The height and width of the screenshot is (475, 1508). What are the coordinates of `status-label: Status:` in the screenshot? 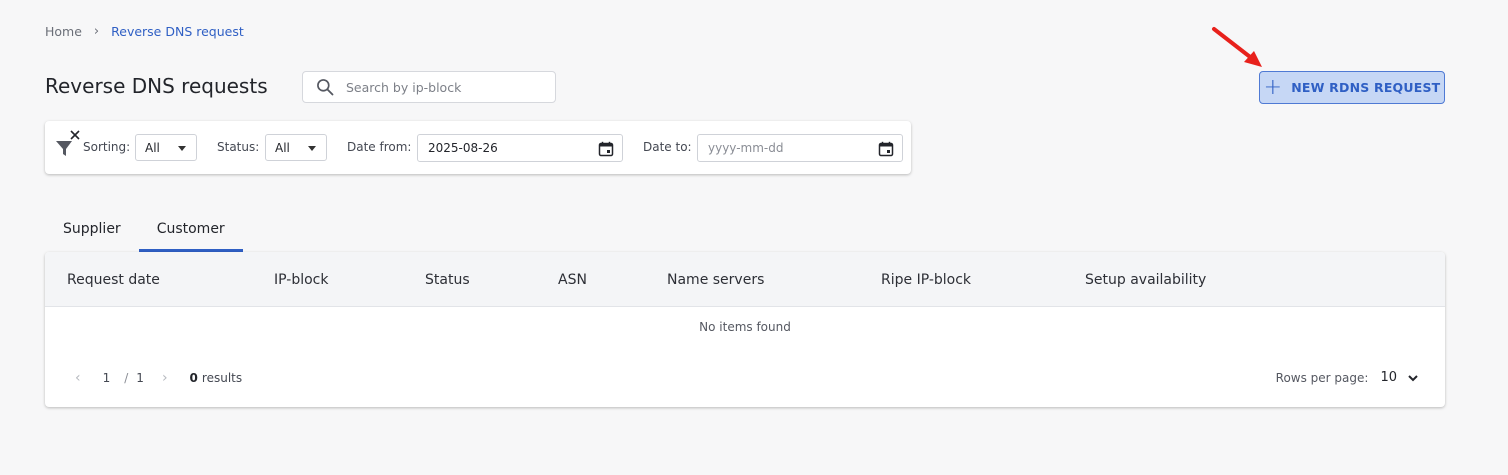 It's located at (238, 147).